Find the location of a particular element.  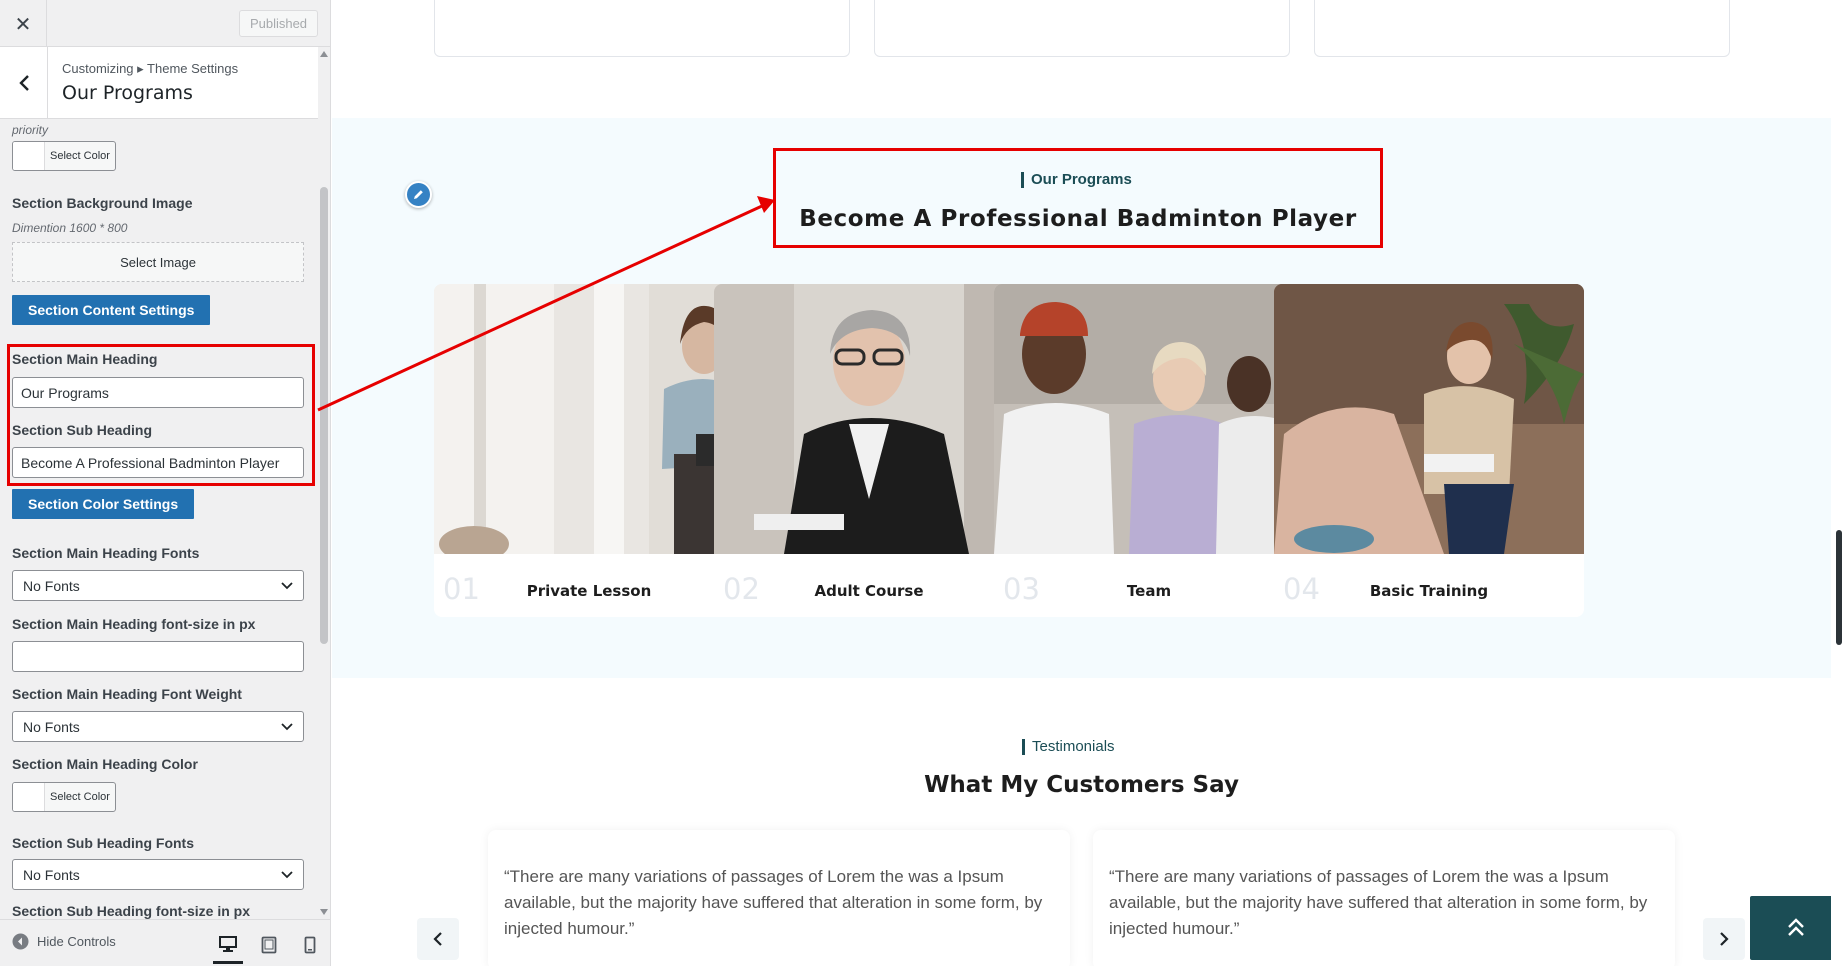

program-card: 03 Team is located at coordinates (1149, 450).